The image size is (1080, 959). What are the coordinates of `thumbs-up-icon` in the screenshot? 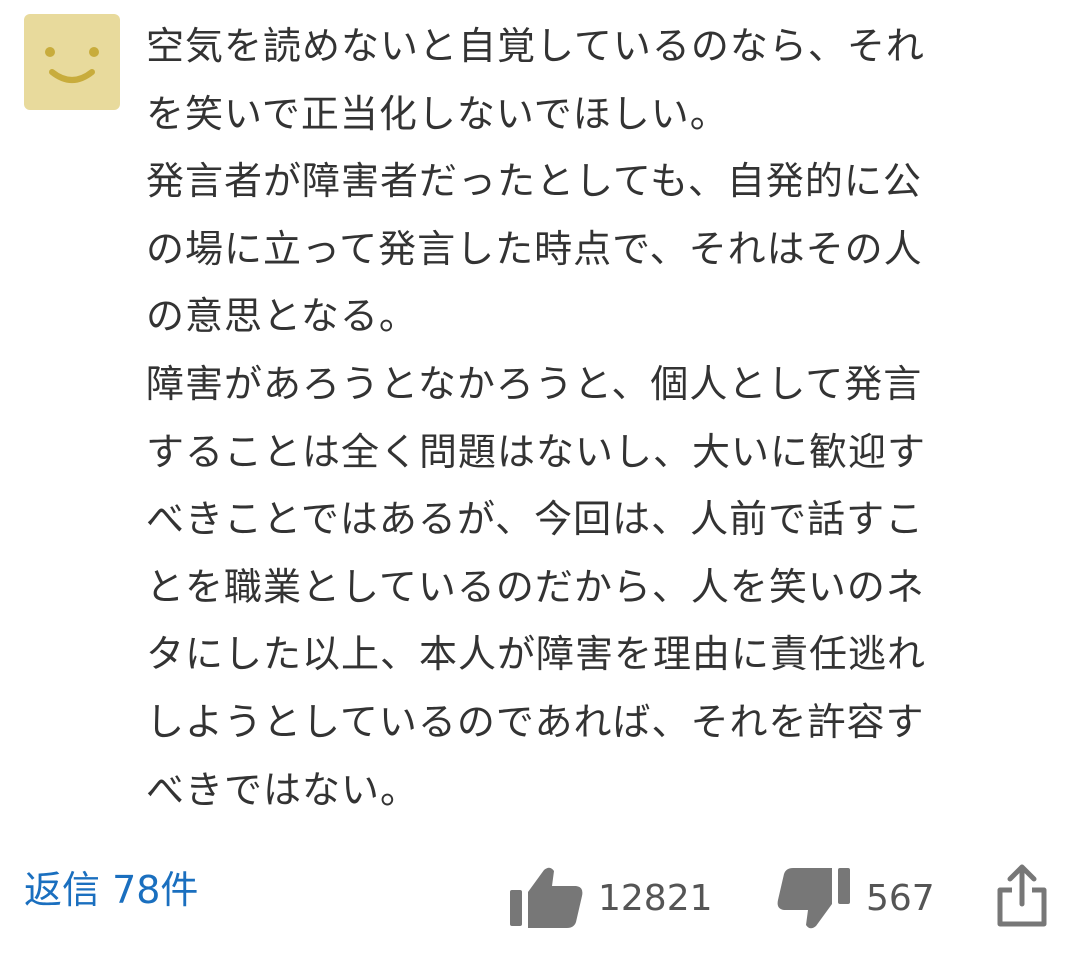 It's located at (546, 897).